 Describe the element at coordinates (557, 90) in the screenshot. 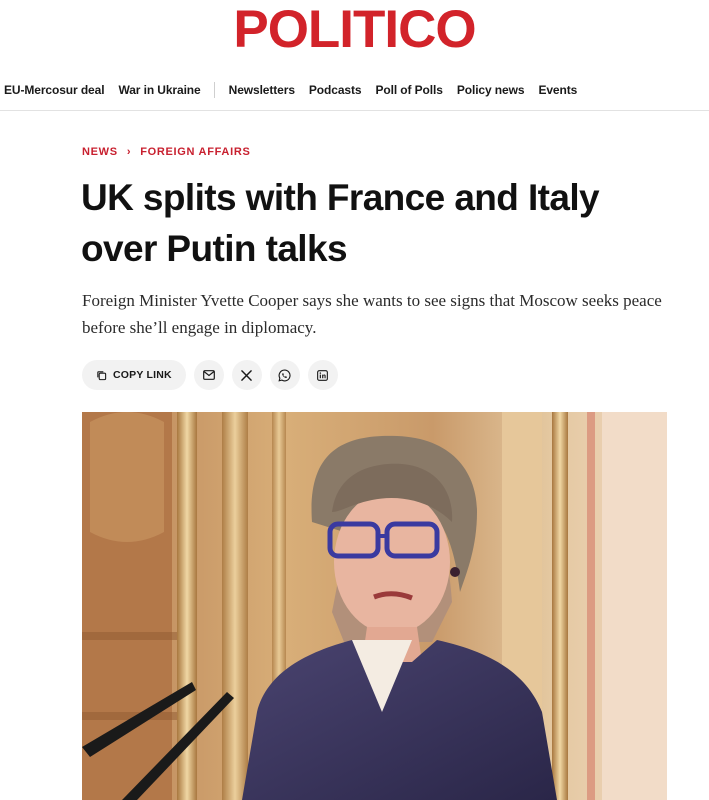

I see `nav-item-events: Events` at that location.